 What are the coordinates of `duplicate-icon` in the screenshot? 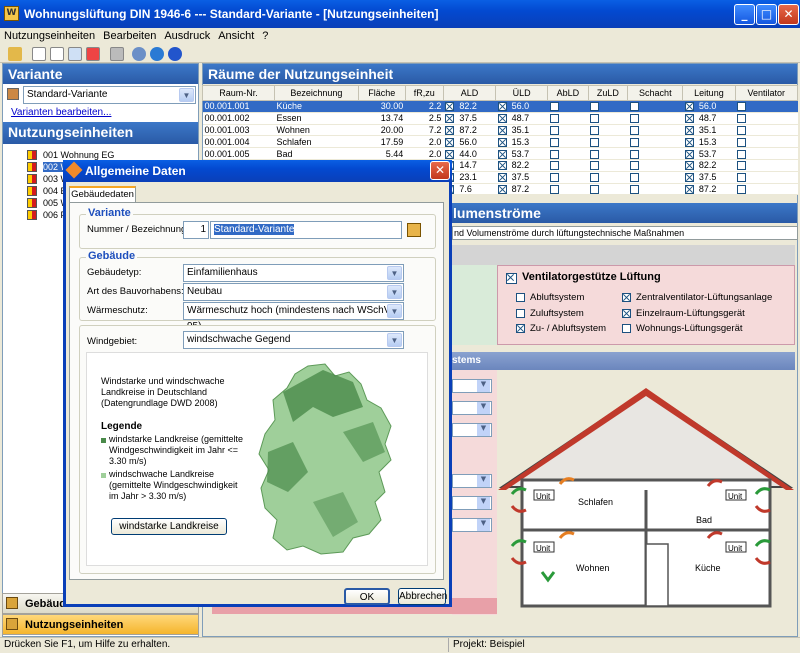 It's located at (75, 54).